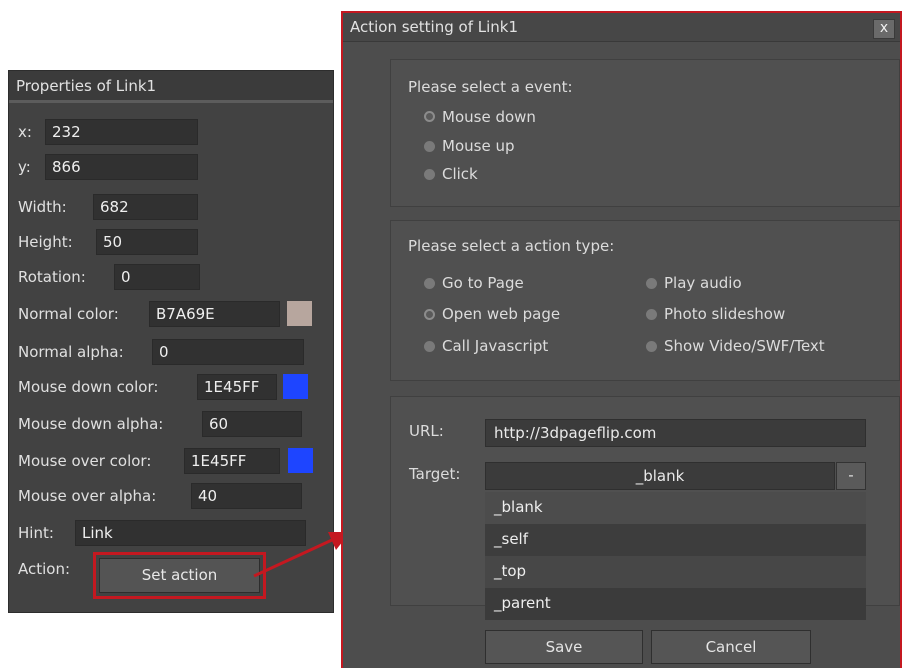  Describe the element at coordinates (42, 207) in the screenshot. I see `width-label: Width:` at that location.